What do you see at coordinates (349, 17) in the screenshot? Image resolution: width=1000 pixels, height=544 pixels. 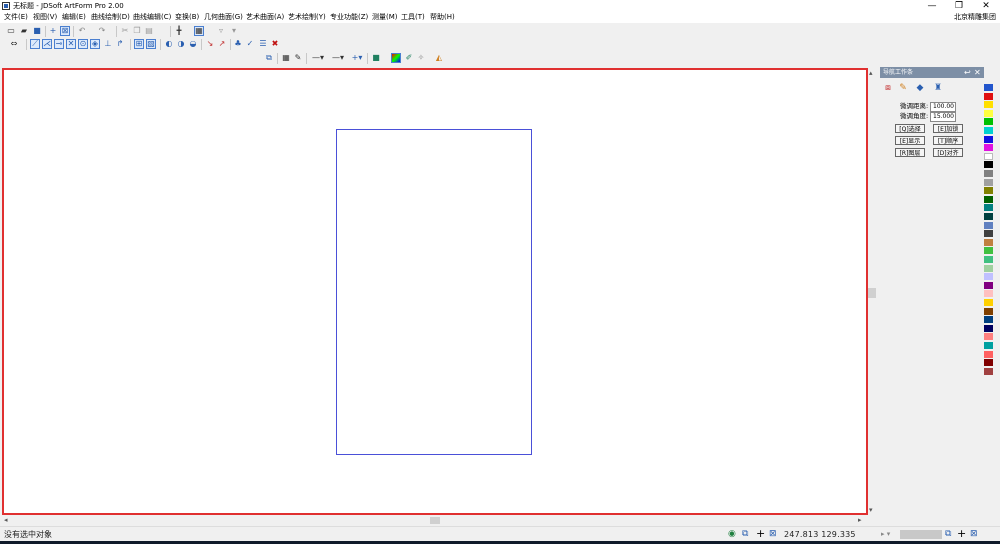 I see `menu-pro-functions: 专业功能(Z)` at bounding box center [349, 17].